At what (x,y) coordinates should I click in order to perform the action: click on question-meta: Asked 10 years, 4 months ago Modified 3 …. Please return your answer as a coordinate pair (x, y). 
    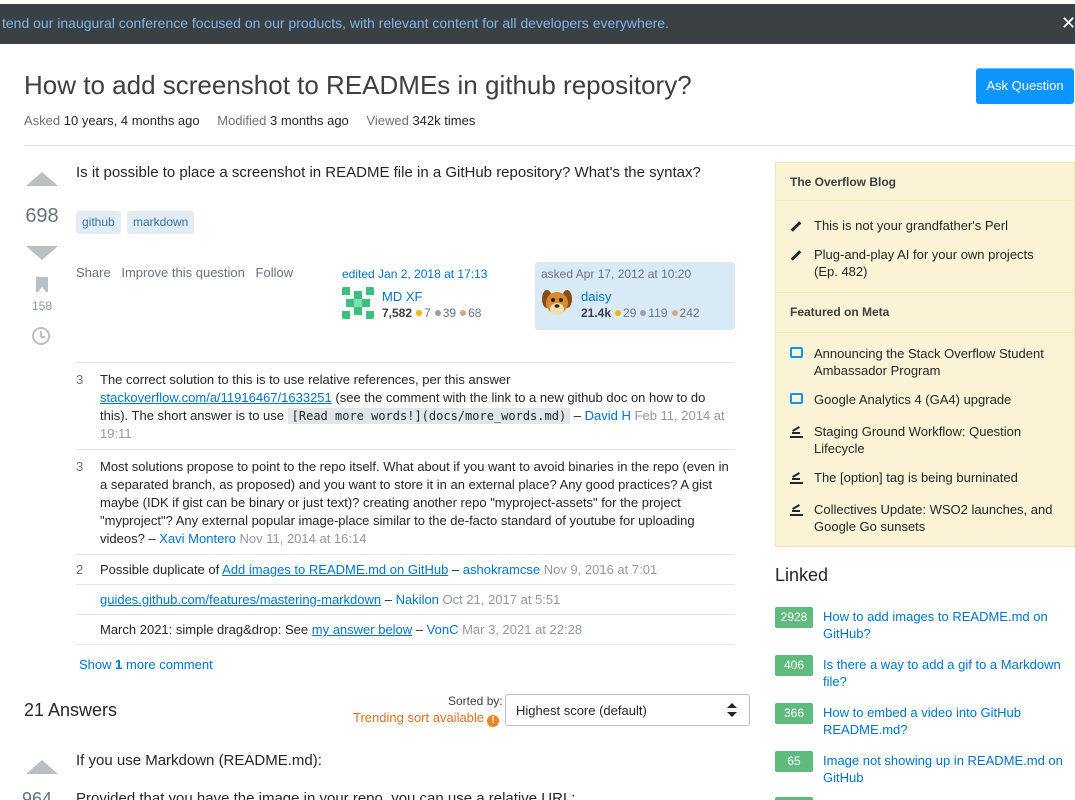
    Looking at the image, I should click on (256, 120).